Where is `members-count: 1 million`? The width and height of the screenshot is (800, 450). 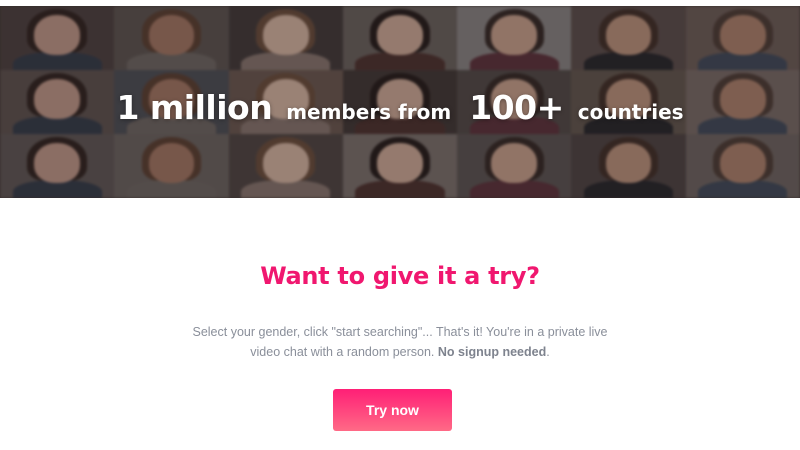 members-count: 1 million is located at coordinates (194, 107).